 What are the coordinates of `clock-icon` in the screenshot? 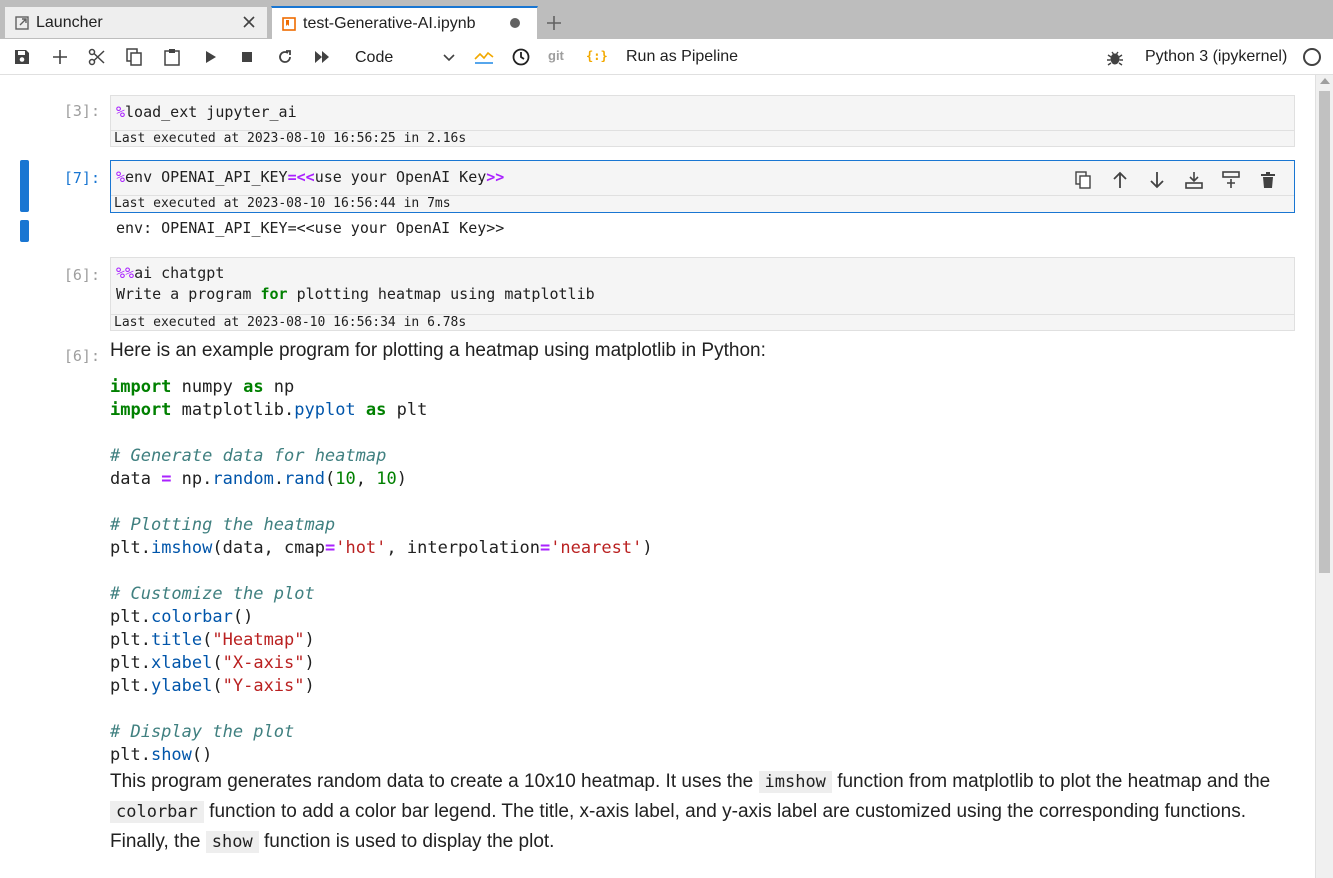 It's located at (521, 57).